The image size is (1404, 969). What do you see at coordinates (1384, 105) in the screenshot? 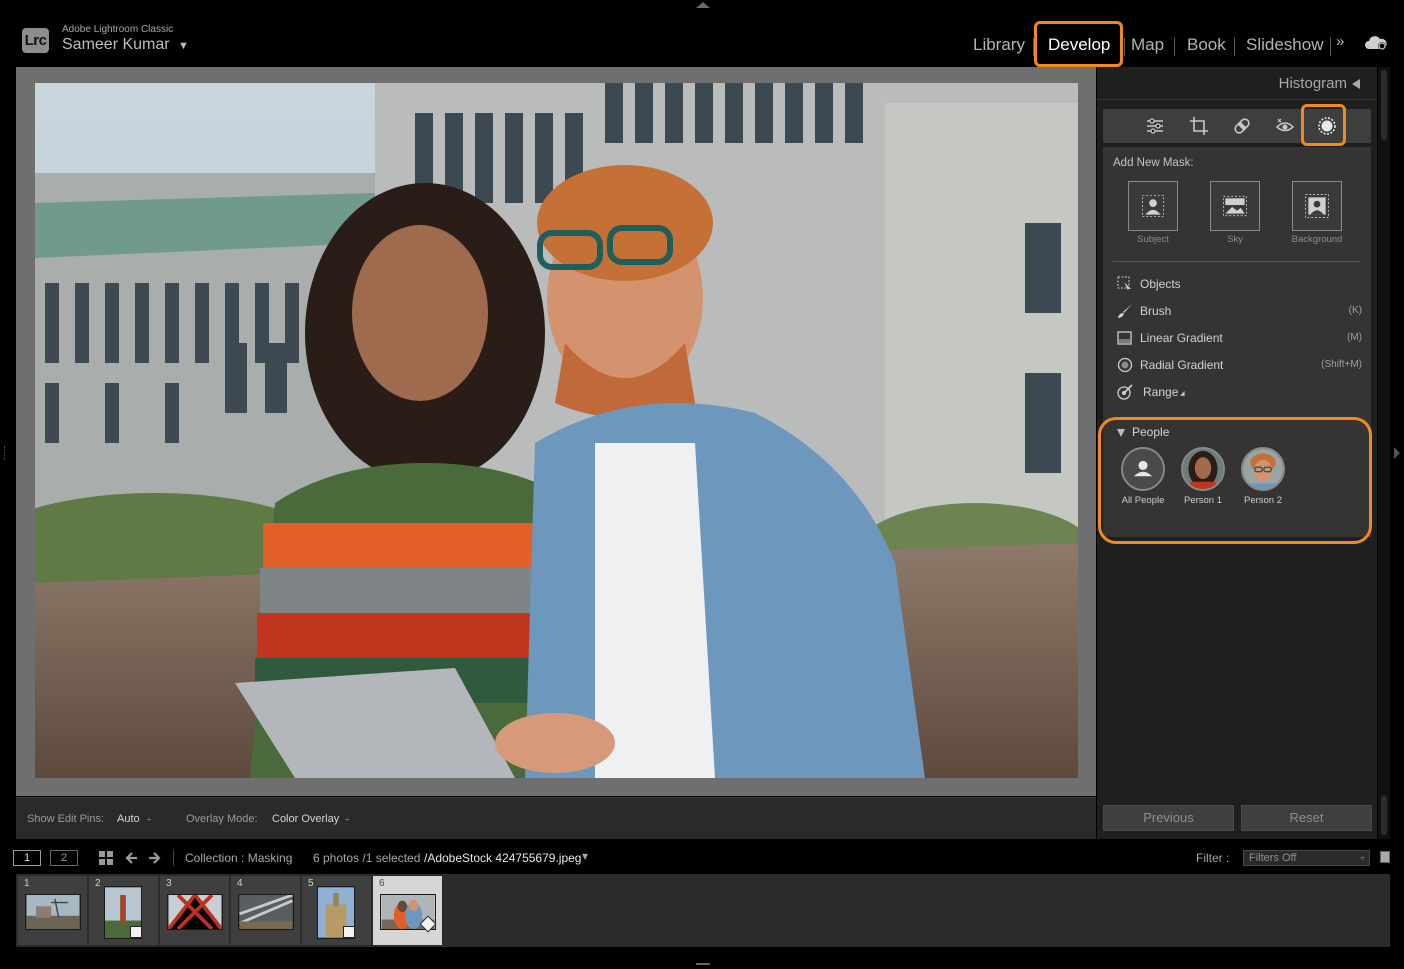
I see `scrollbar-thumb` at bounding box center [1384, 105].